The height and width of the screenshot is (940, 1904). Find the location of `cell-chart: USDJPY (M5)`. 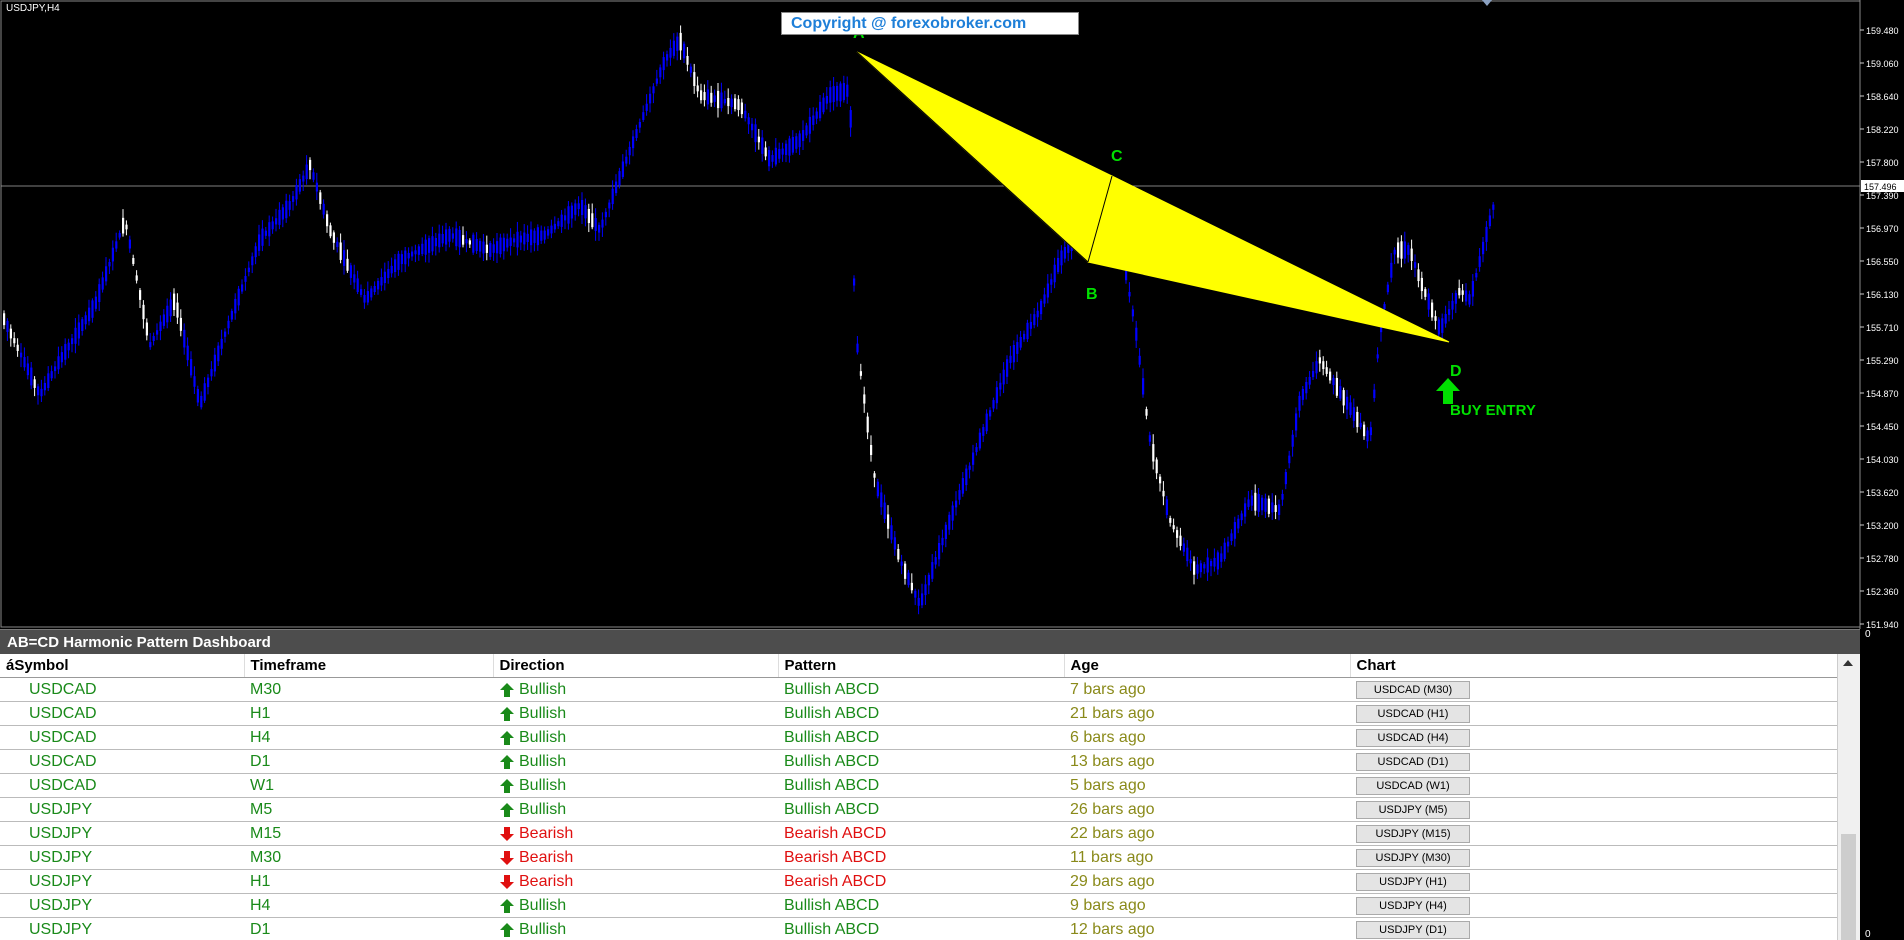

cell-chart: USDJPY (M5) is located at coordinates (1594, 809).